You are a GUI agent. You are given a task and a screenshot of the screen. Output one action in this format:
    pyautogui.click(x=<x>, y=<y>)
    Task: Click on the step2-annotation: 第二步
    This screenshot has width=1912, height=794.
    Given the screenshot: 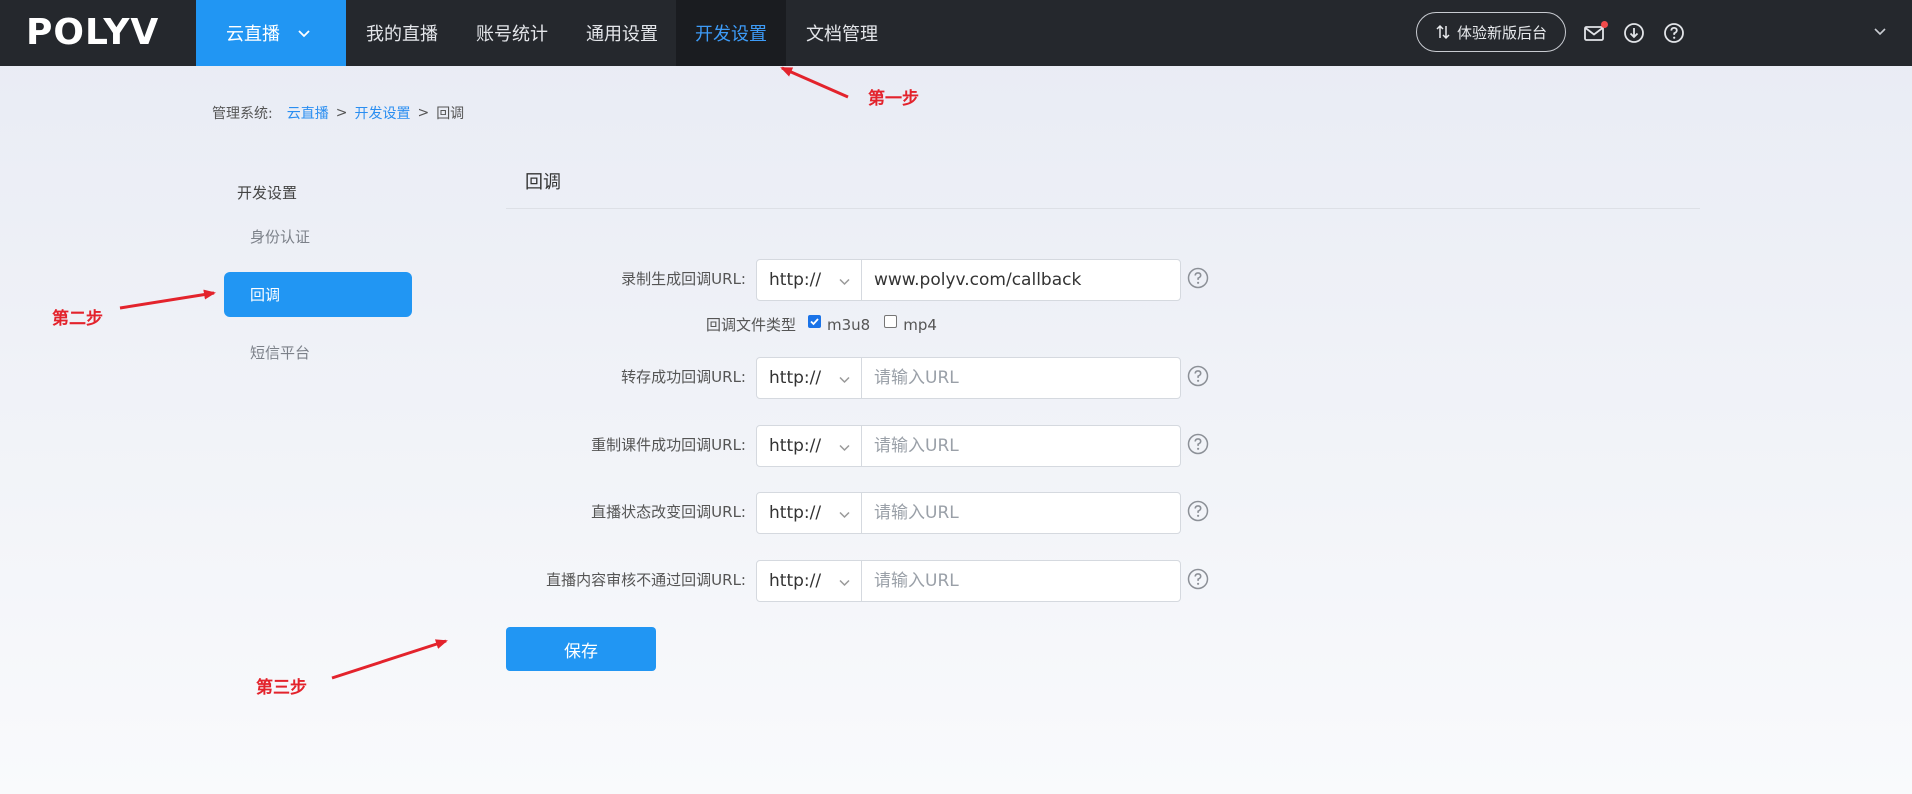 What is the action you would take?
    pyautogui.click(x=77, y=319)
    